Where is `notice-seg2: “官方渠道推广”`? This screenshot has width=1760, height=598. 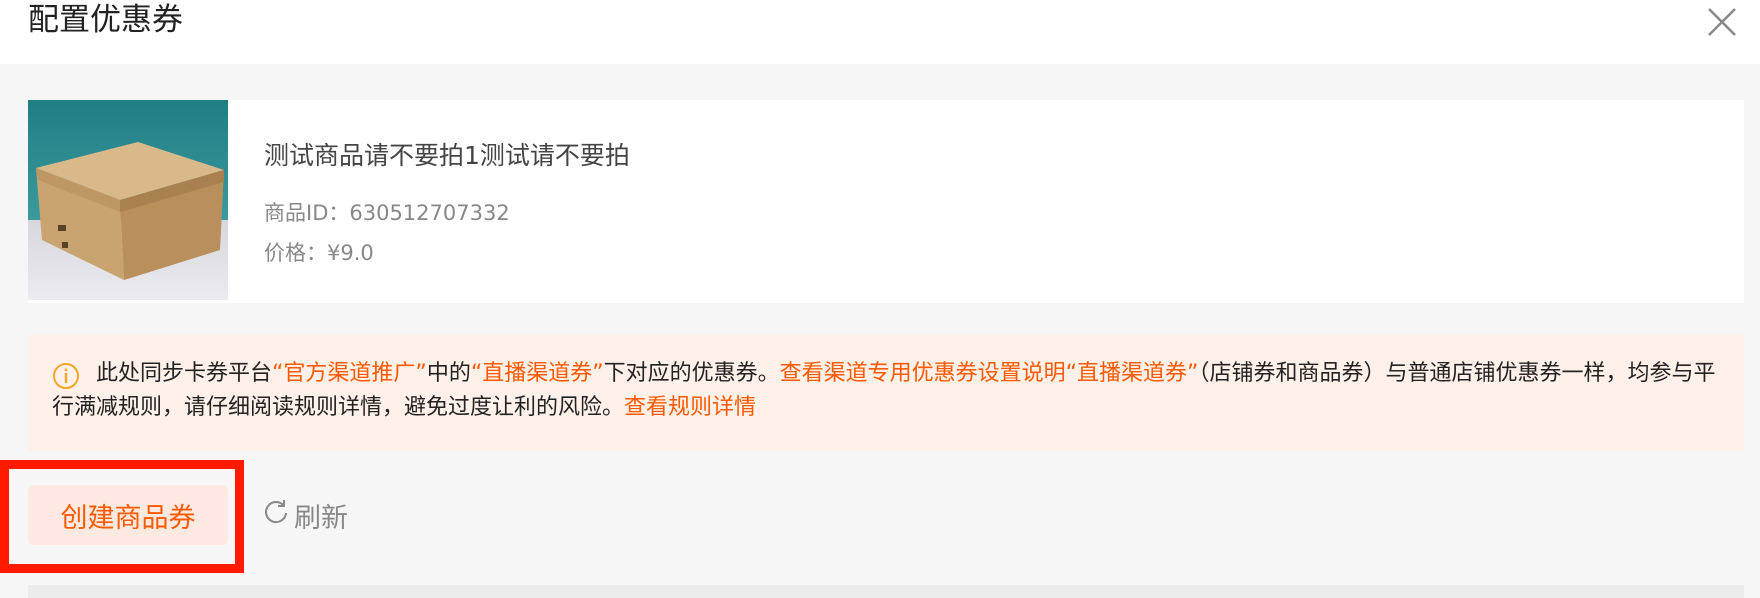 notice-seg2: “官方渠道推广” is located at coordinates (349, 373).